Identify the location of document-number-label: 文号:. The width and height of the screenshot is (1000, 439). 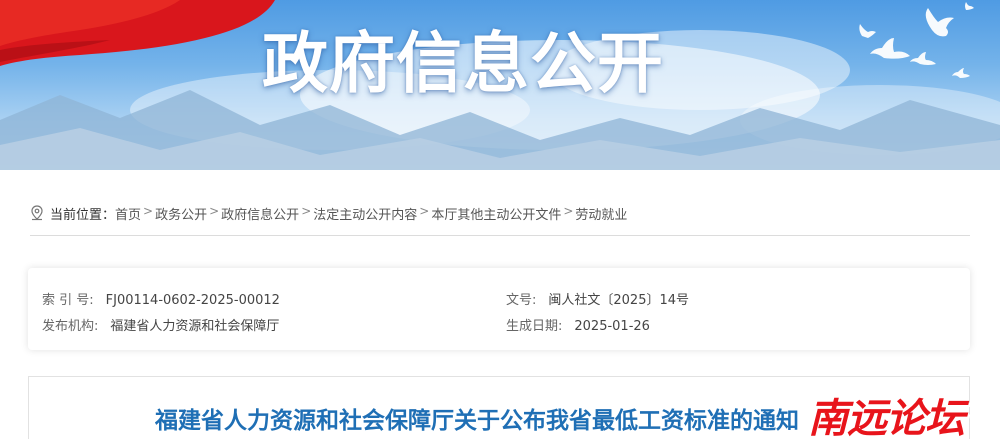
(521, 300).